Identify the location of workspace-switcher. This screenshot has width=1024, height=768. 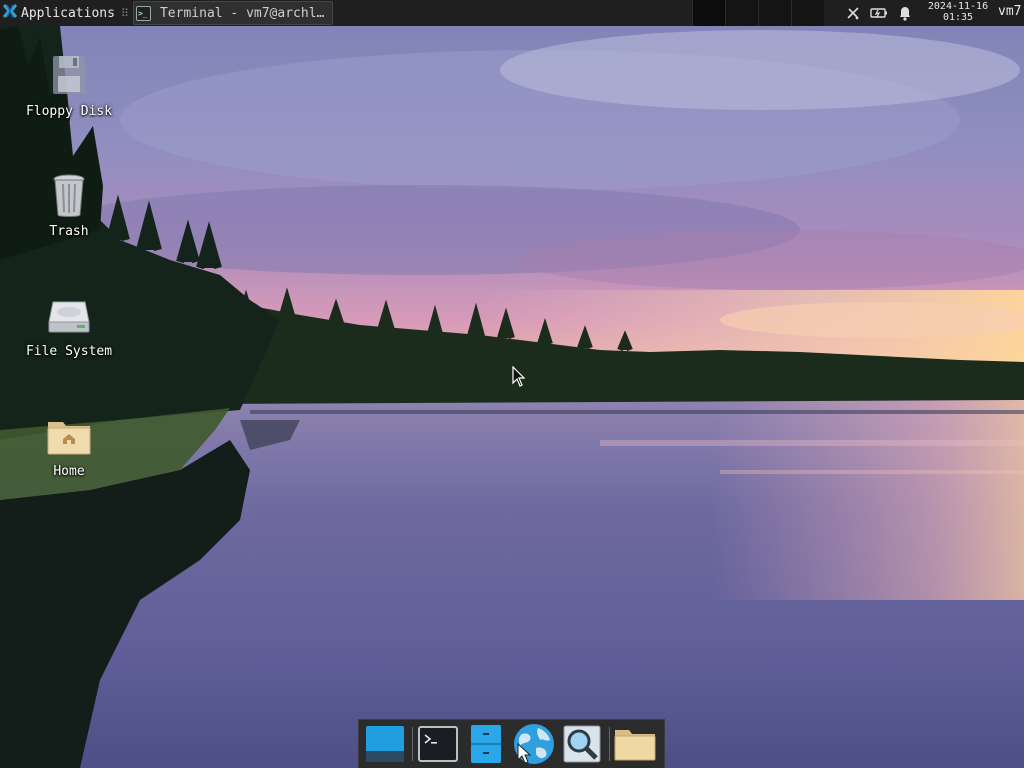
(758, 13).